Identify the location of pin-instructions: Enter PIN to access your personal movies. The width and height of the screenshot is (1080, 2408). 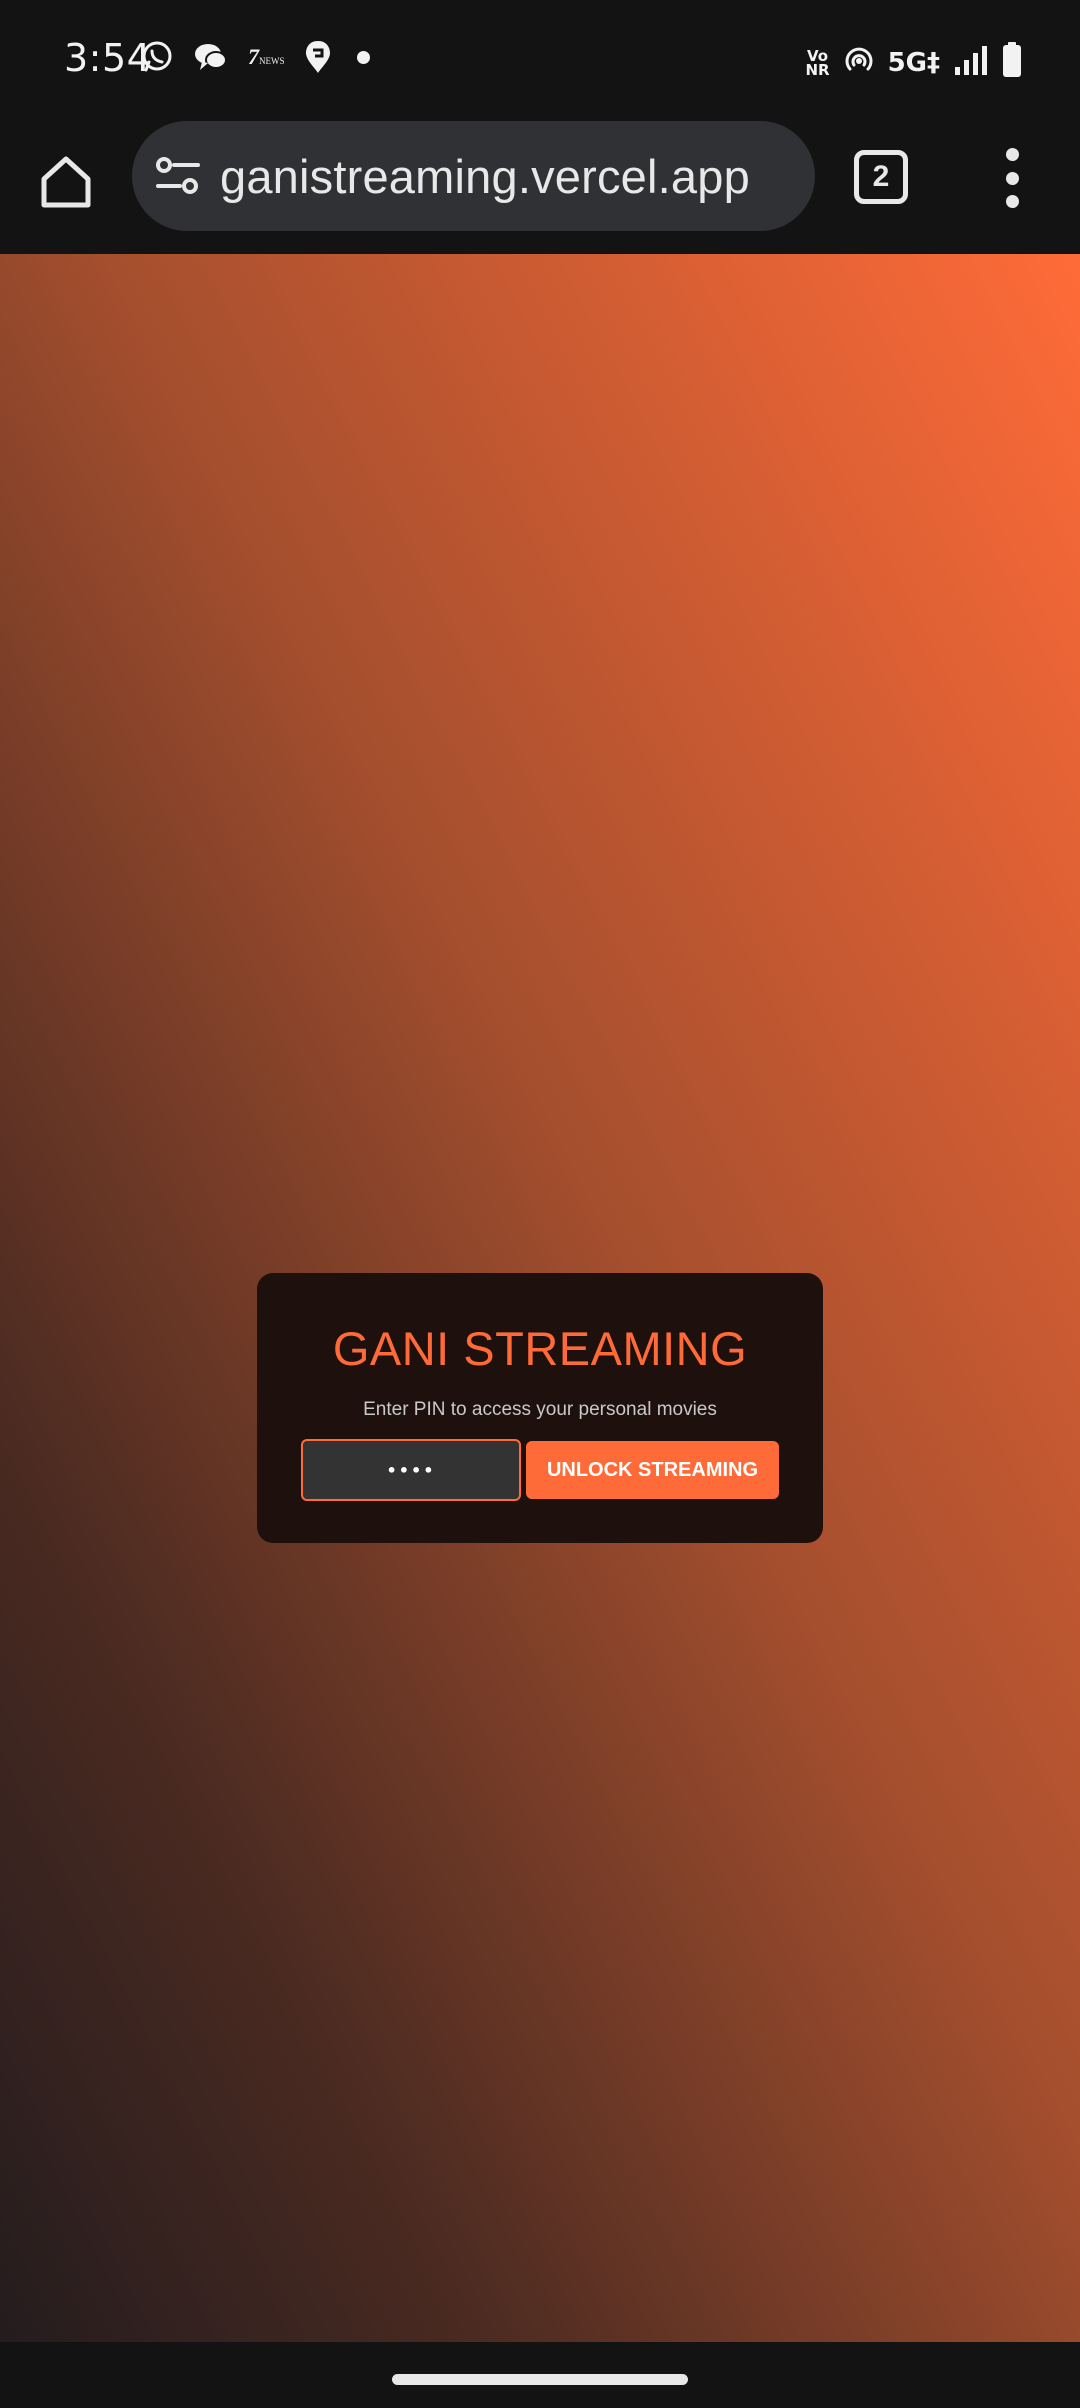
(540, 1409).